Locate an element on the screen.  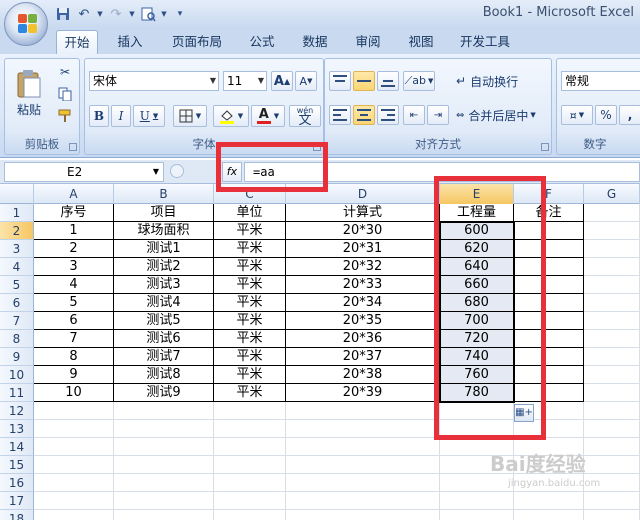
row-header-16: 16 is located at coordinates (17, 483).